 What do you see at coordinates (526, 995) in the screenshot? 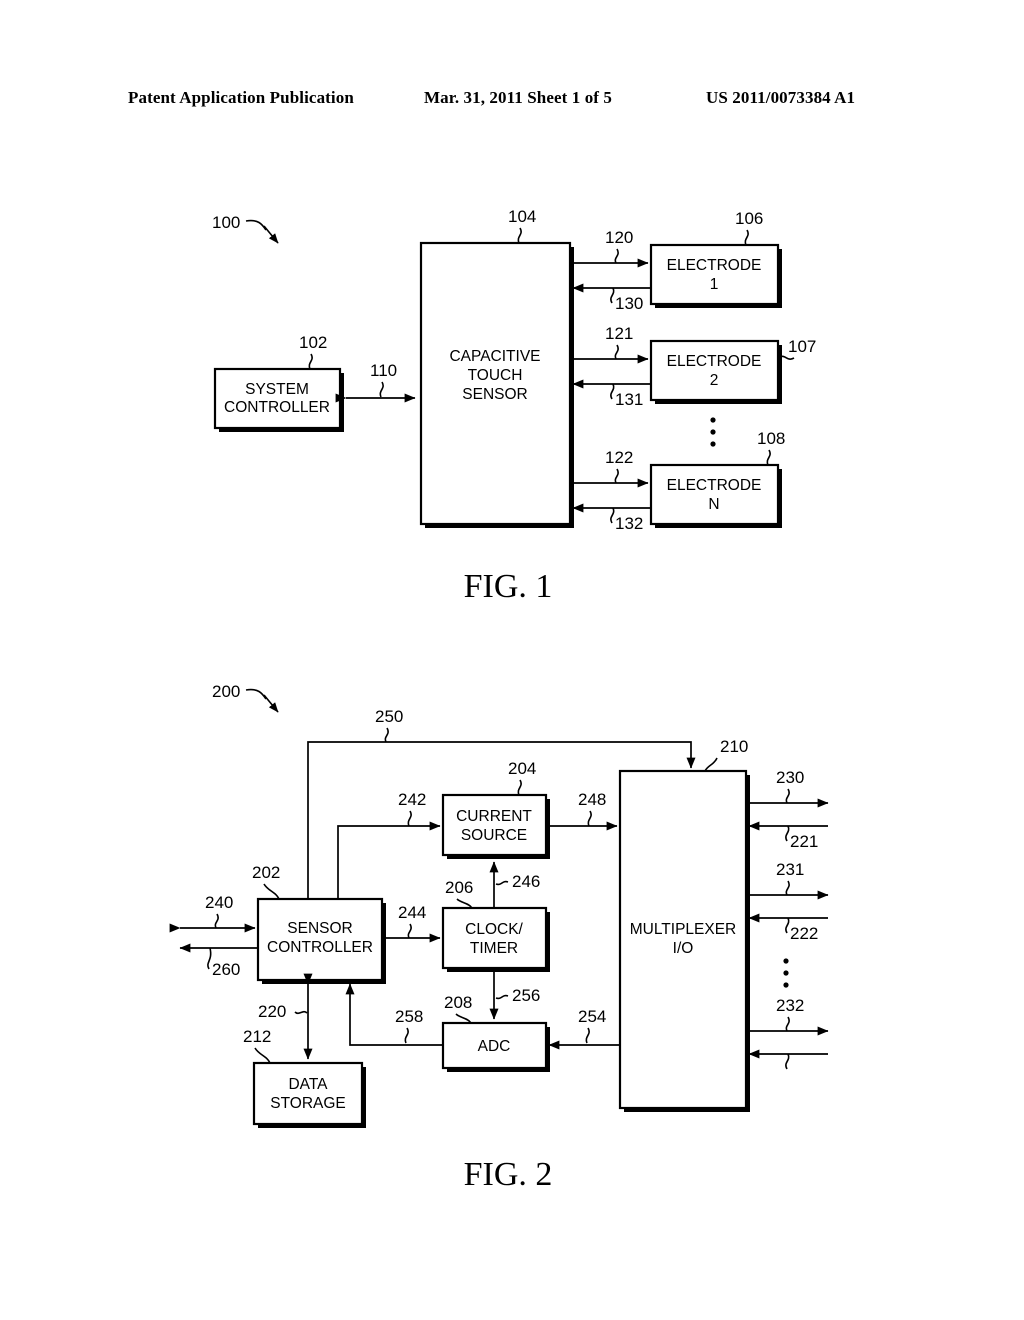
I see `fig2-ref-254: 256` at bounding box center [526, 995].